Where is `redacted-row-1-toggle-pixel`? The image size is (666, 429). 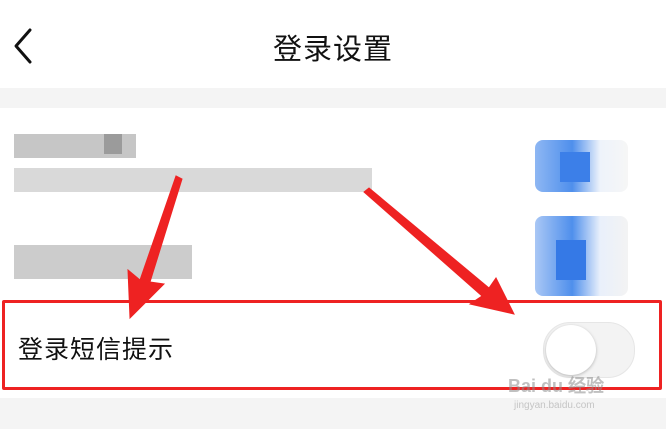 redacted-row-1-toggle-pixel is located at coordinates (575, 167).